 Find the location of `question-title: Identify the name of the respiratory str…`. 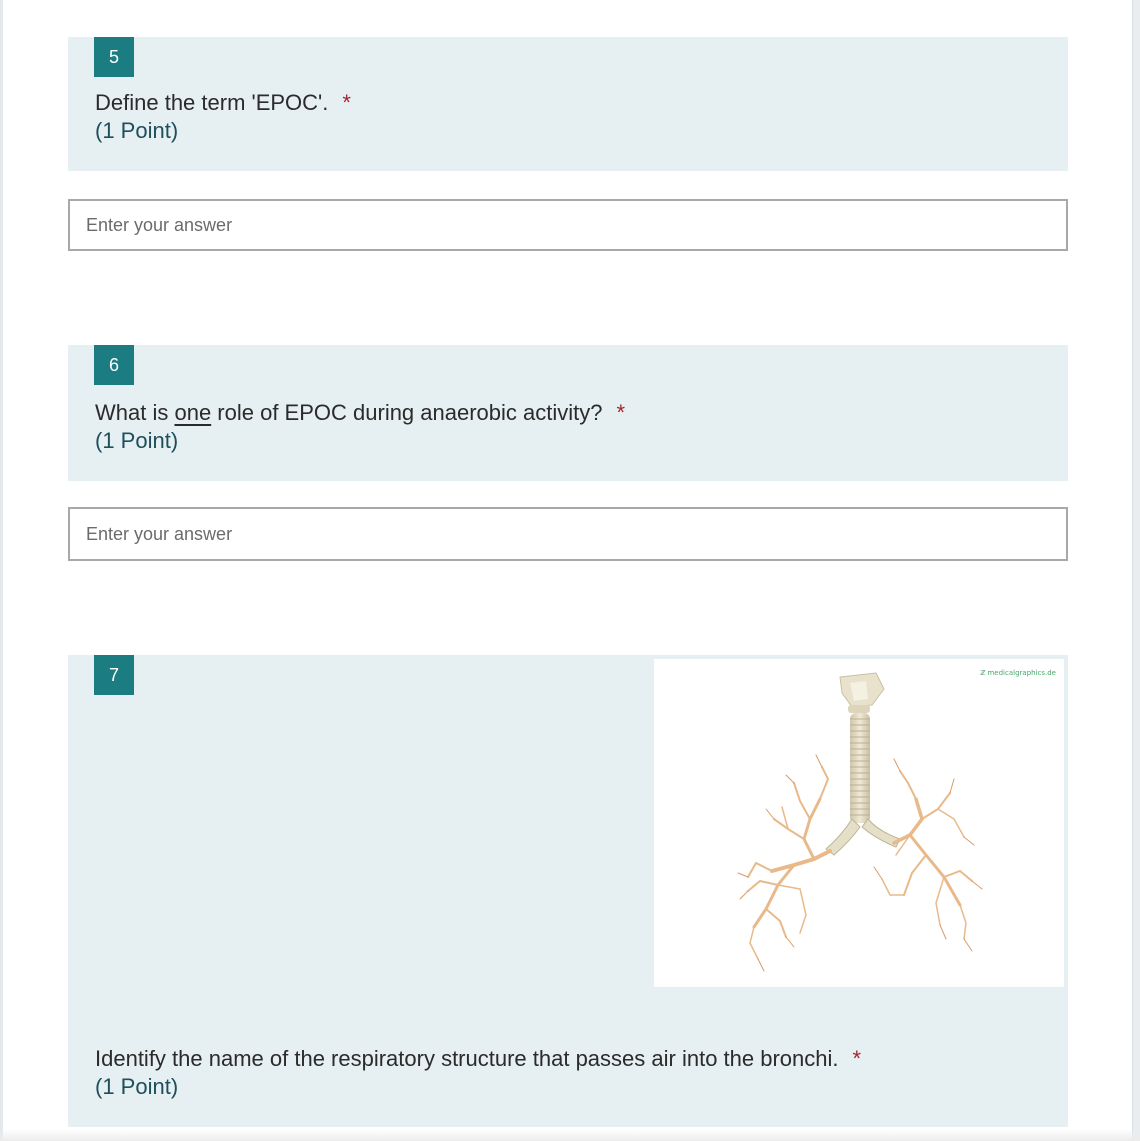

question-title: Identify the name of the respiratory str… is located at coordinates (478, 1059).